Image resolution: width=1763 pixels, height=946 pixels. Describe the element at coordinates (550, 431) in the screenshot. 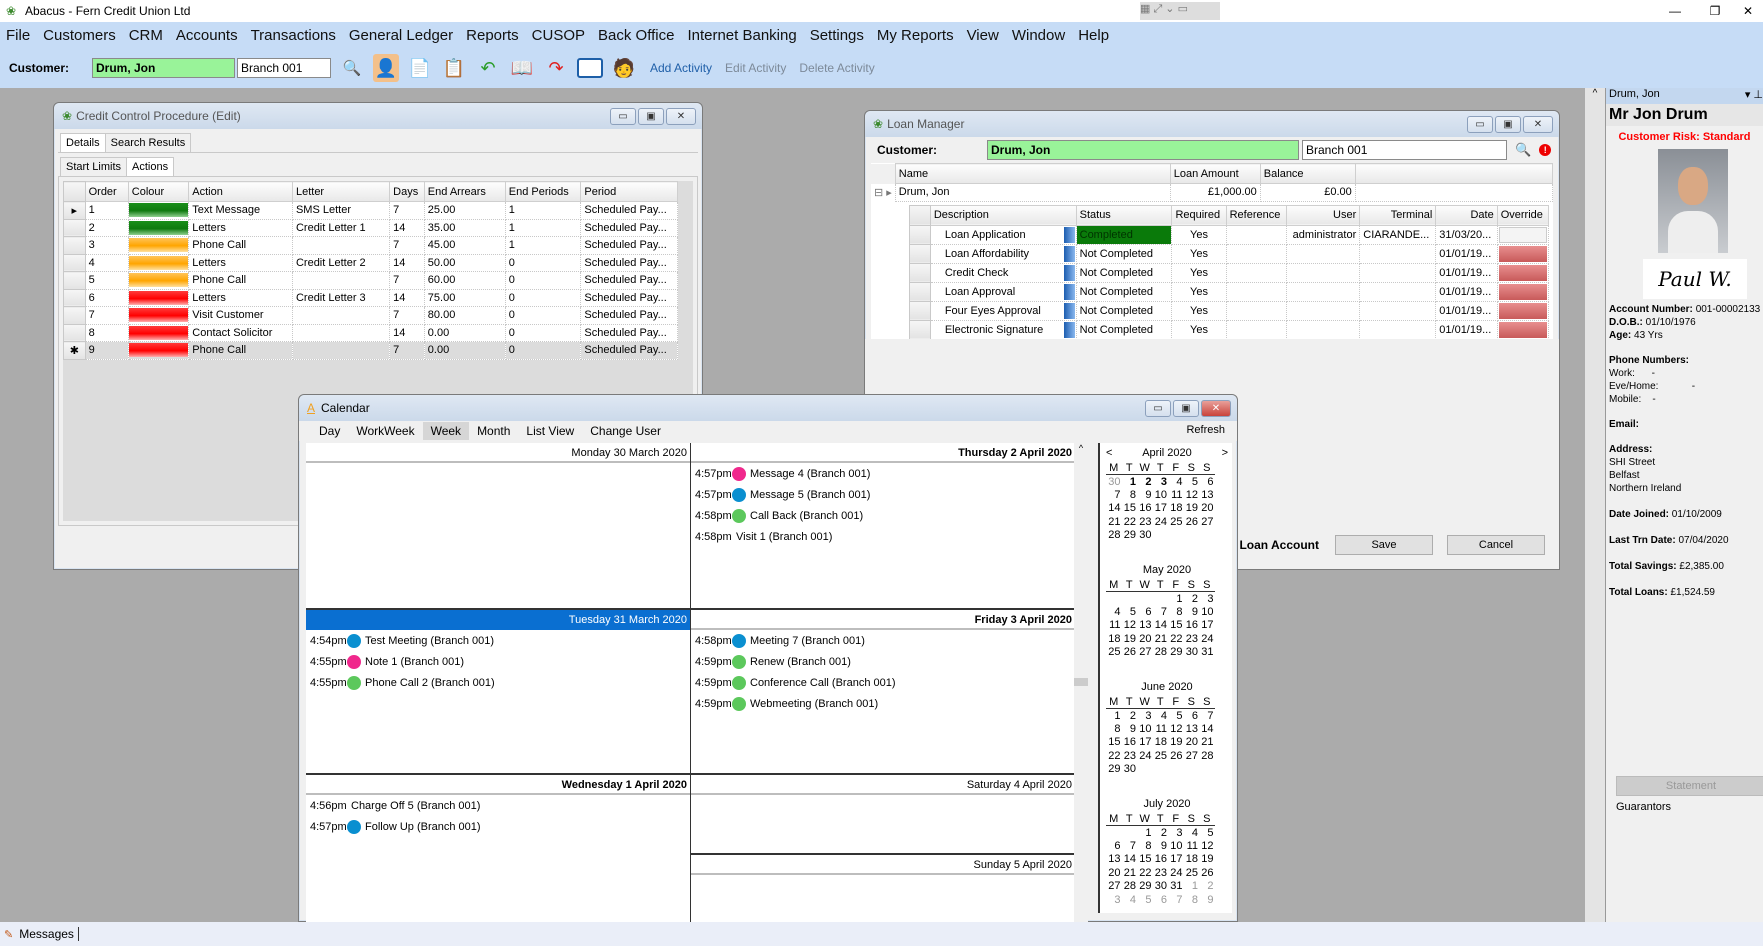

I see `view-list-view: List View` at that location.